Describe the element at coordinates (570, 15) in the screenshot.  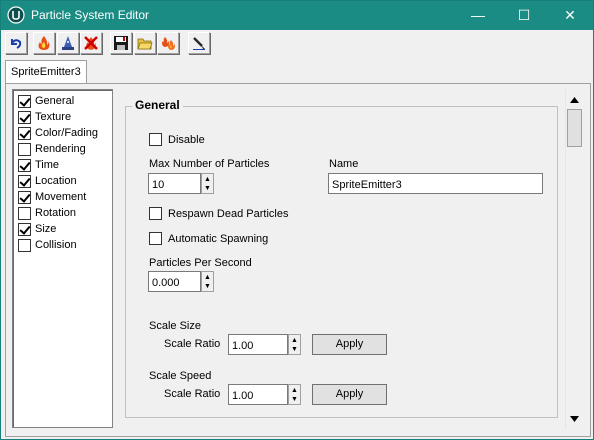
I see `close-button: ✕` at that location.